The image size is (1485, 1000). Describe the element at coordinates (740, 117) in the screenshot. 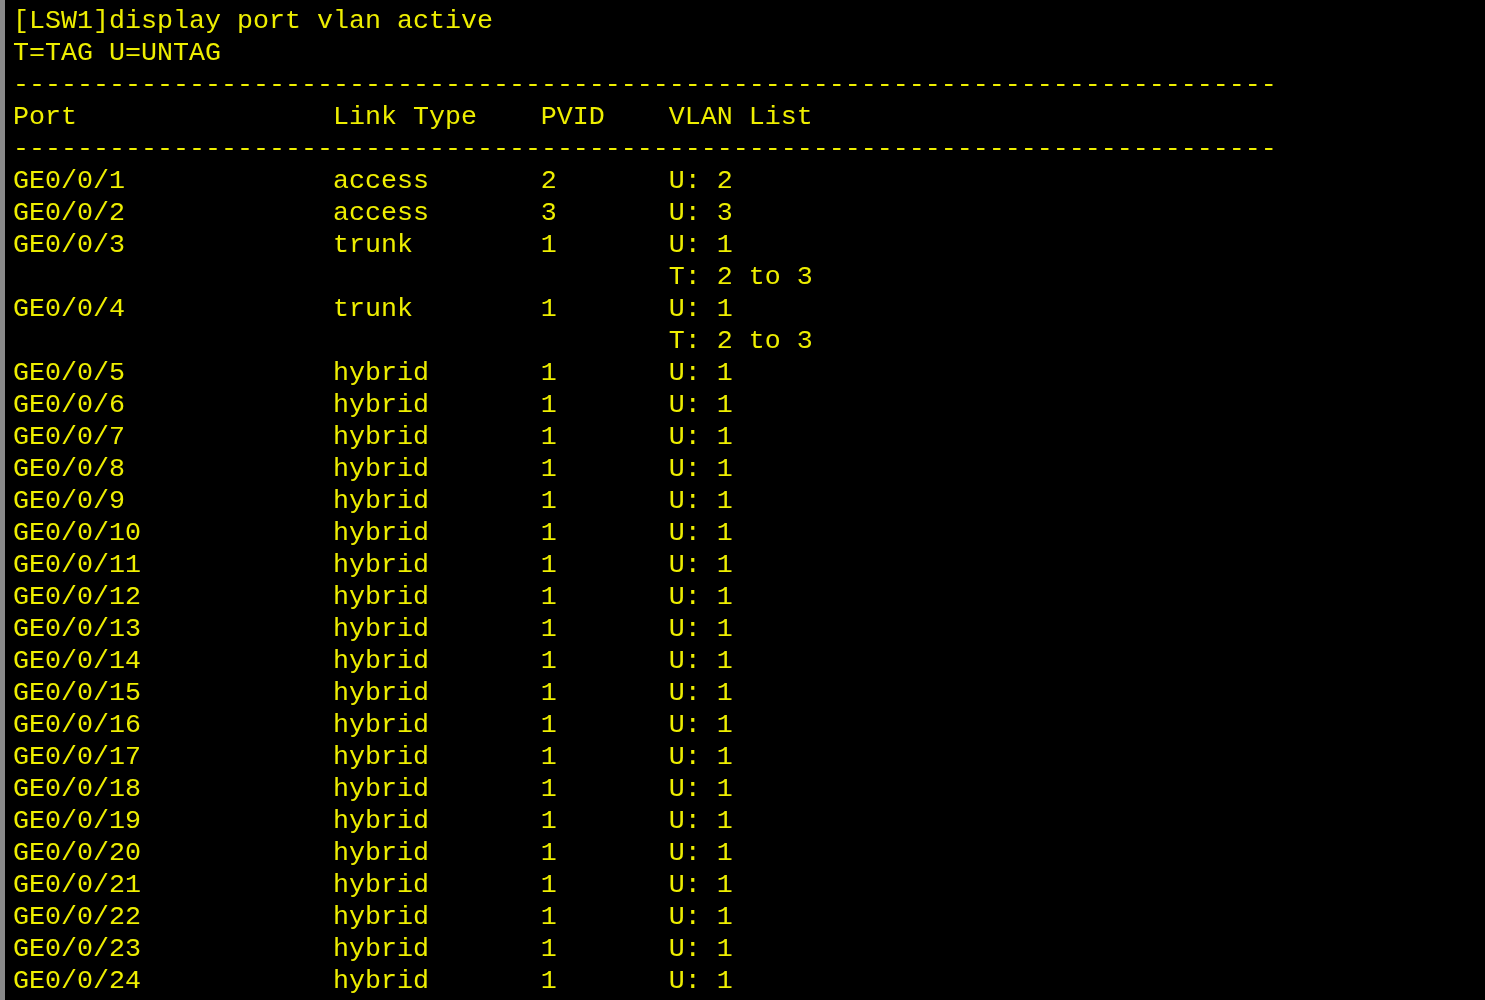

I see `column-header: VLAN List` at that location.